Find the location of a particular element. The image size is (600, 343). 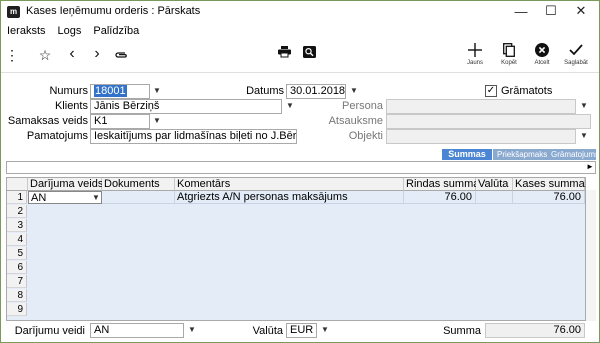

row-number: 6 is located at coordinates (17, 267).